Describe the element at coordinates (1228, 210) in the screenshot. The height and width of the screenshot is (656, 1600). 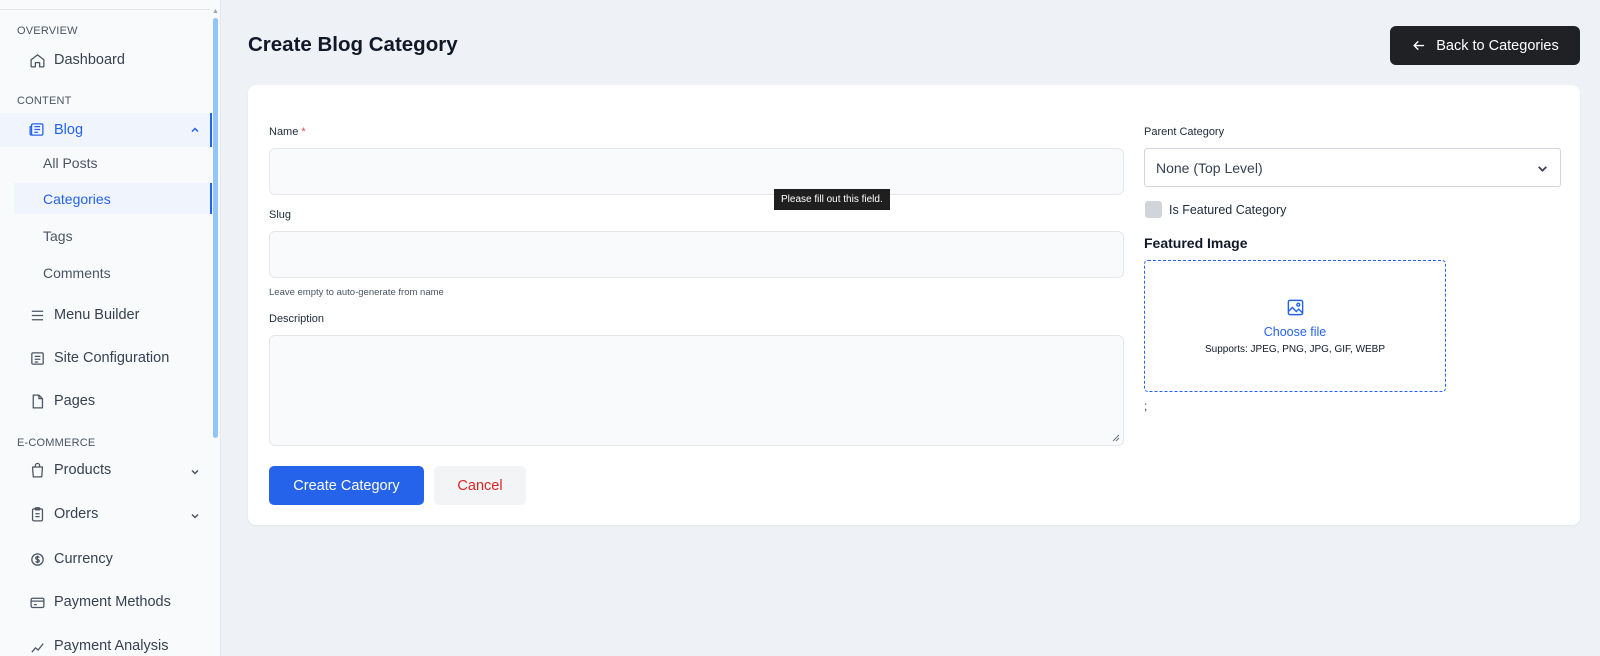
I see `featured-checkbox-label: Is Featured Category` at that location.